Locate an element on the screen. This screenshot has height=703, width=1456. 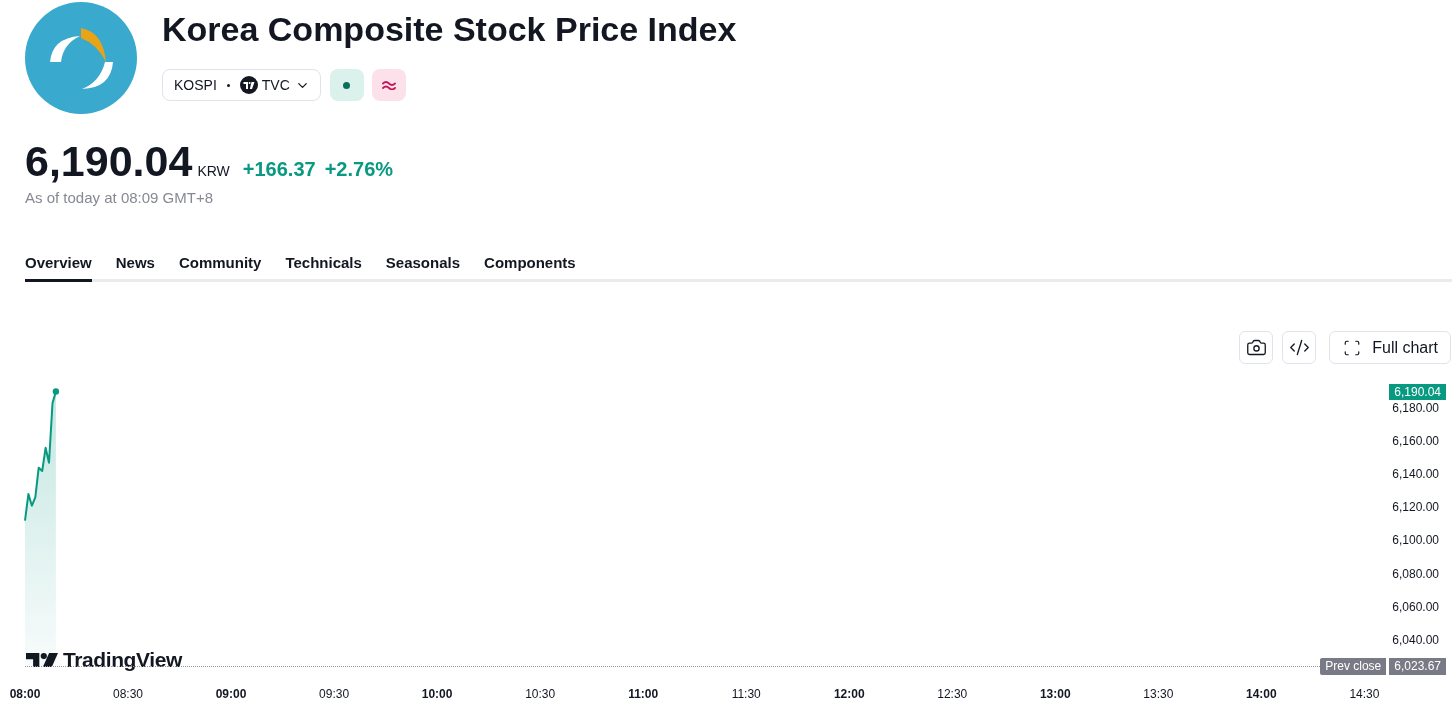
price-value: 6,190.04 is located at coordinates (109, 161).